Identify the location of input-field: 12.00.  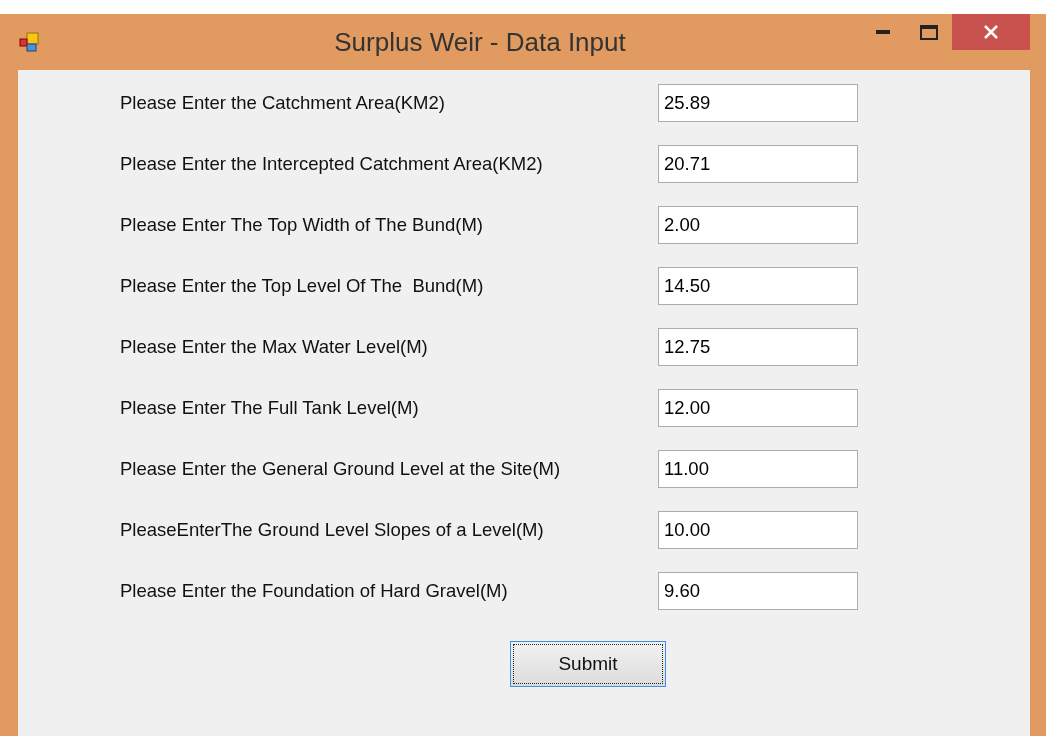
(758, 407).